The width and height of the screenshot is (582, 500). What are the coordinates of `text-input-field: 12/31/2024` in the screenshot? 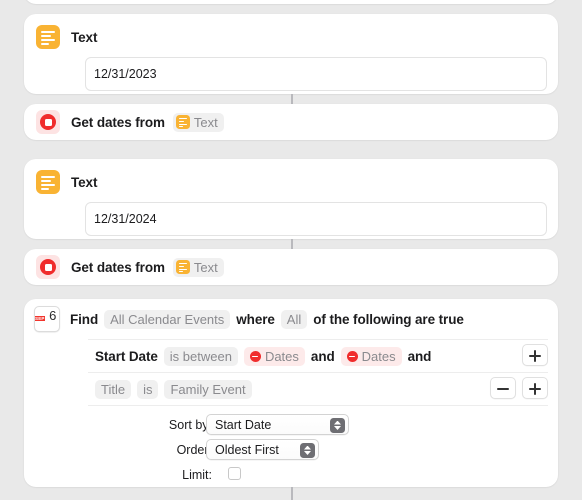 It's located at (316, 219).